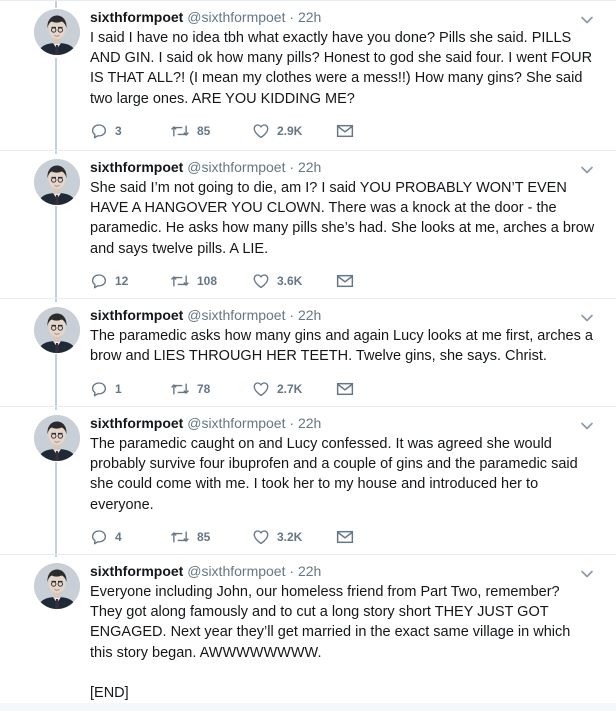 The image size is (616, 711). I want to click on like-button: 3.6K, so click(294, 281).